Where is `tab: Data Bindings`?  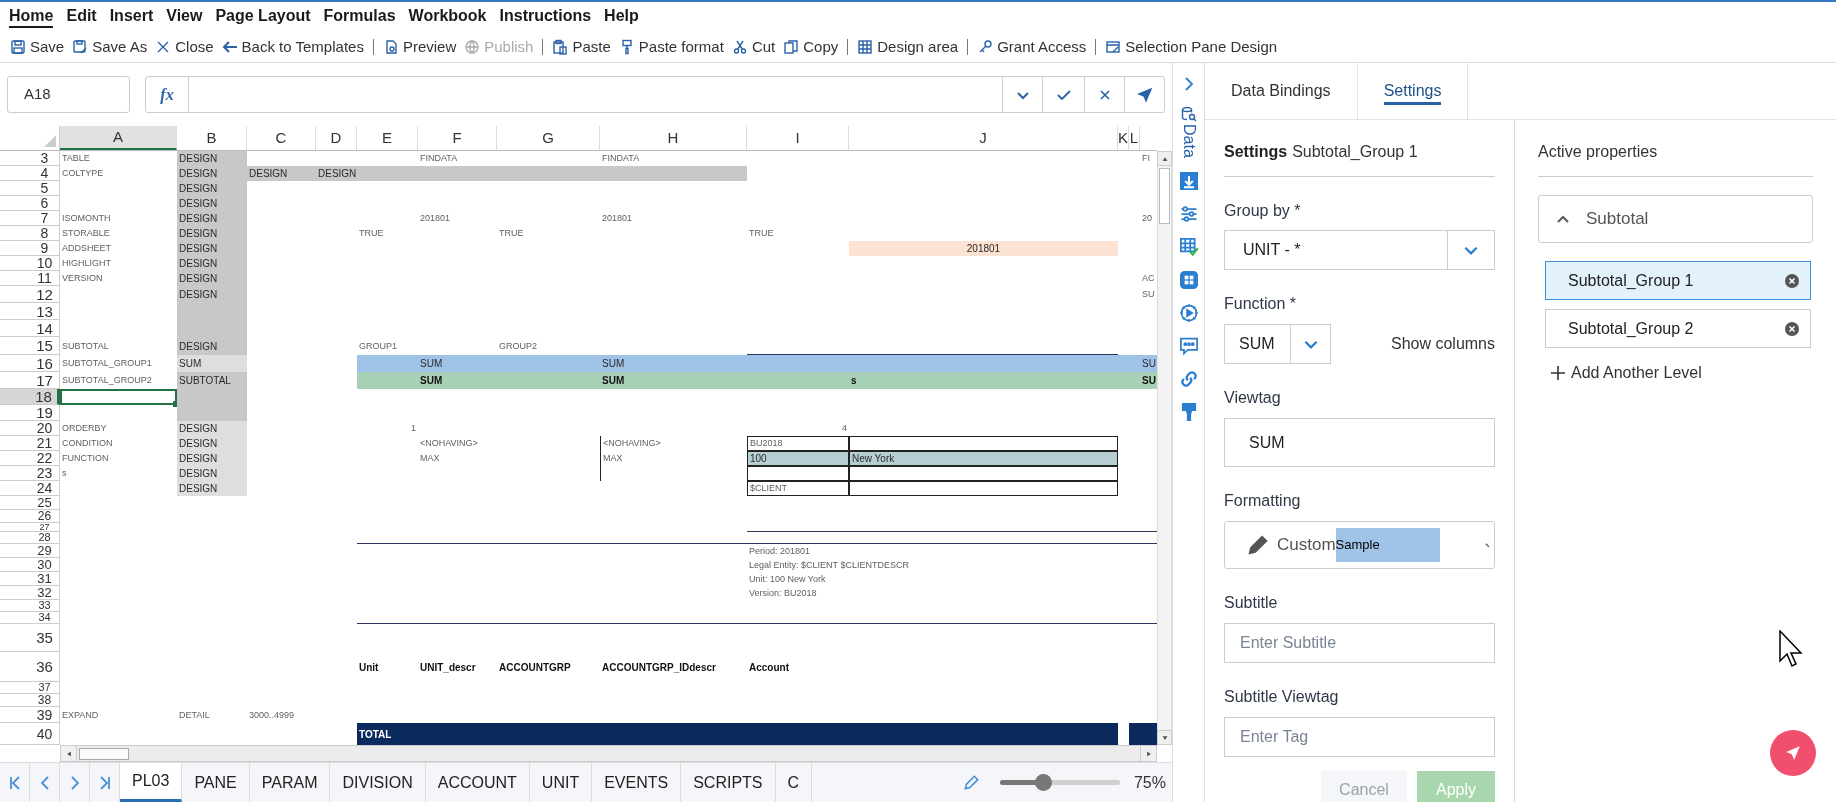 tab: Data Bindings is located at coordinates (1281, 91).